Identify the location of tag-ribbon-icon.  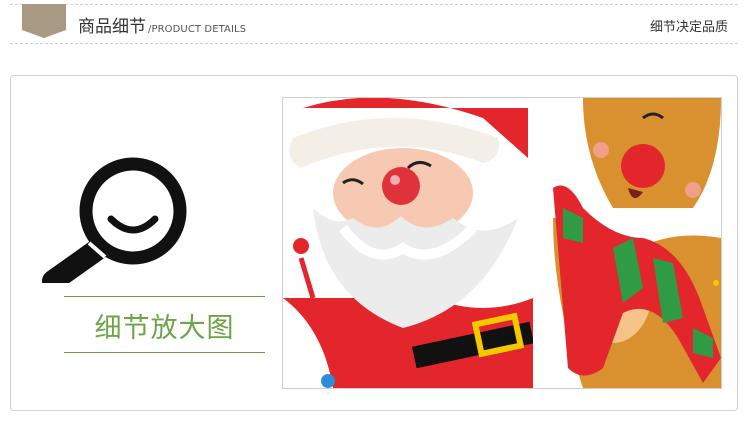
(44, 21).